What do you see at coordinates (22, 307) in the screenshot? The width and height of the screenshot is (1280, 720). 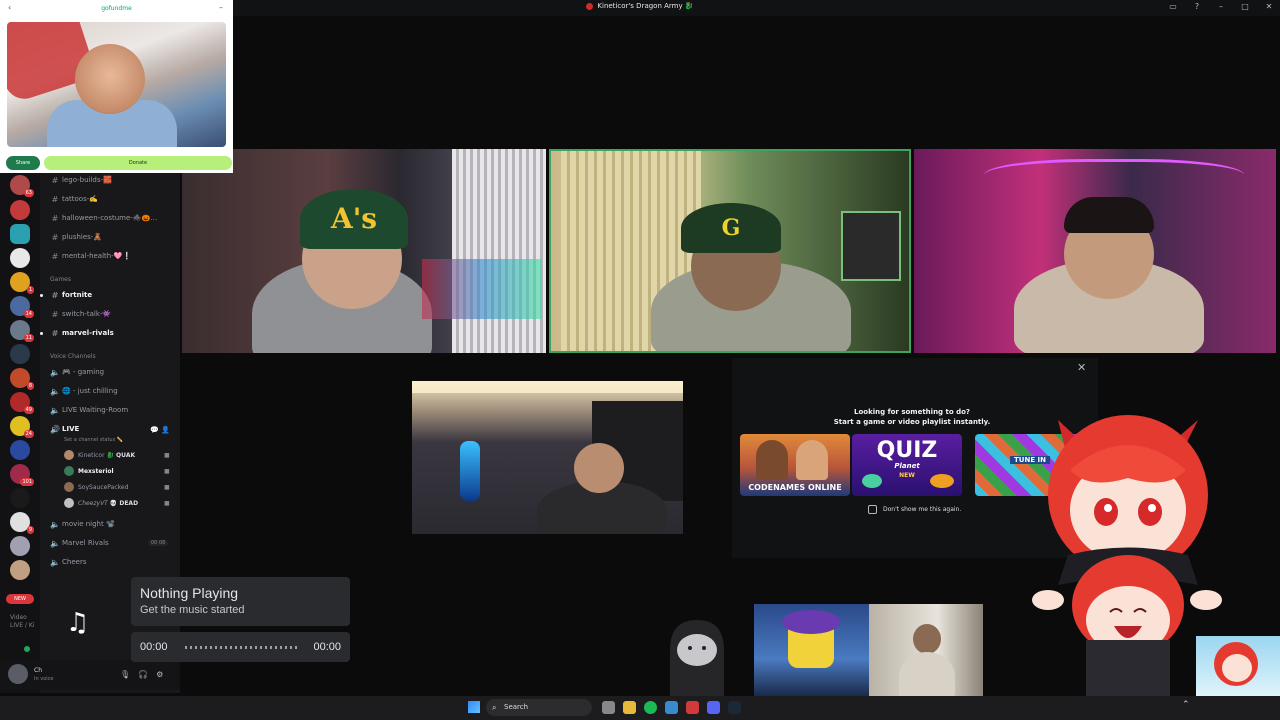 I see `server-icon: 14` at bounding box center [22, 307].